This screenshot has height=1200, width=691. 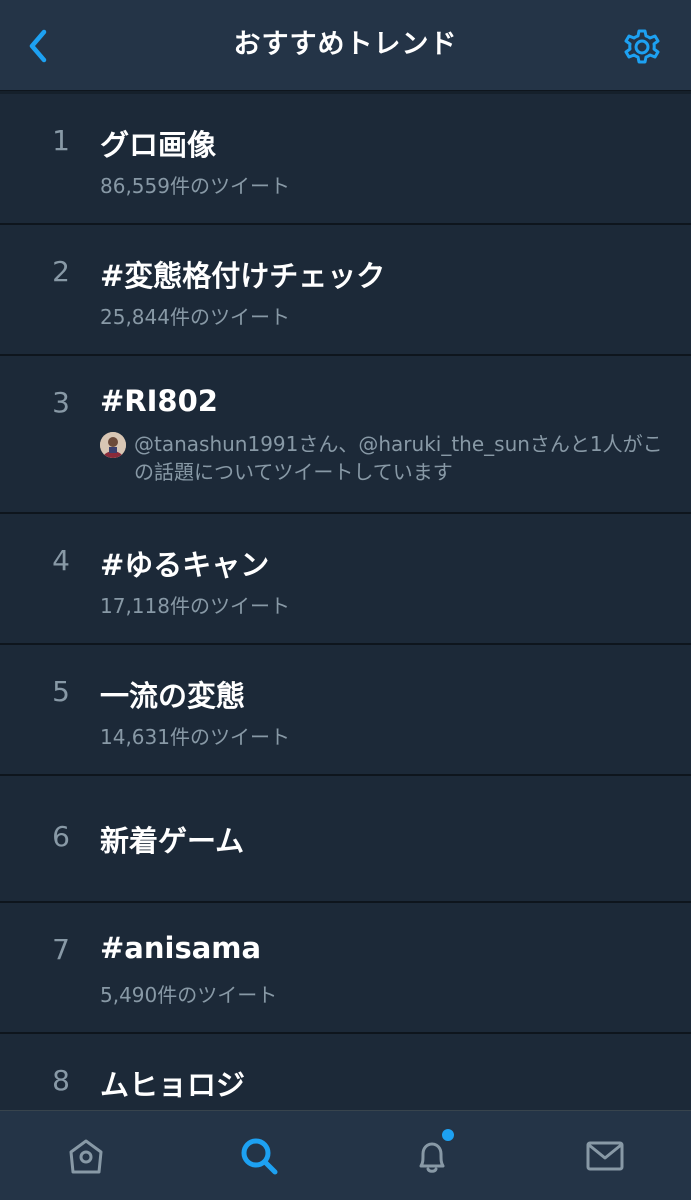 I want to click on user-avatar-icon, so click(x=113, y=445).